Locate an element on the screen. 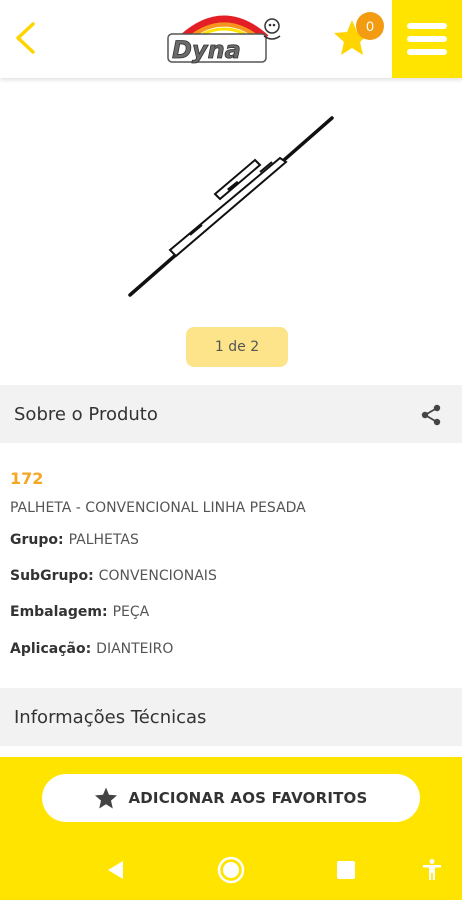 The image size is (462, 900). share-icon is located at coordinates (431, 415).